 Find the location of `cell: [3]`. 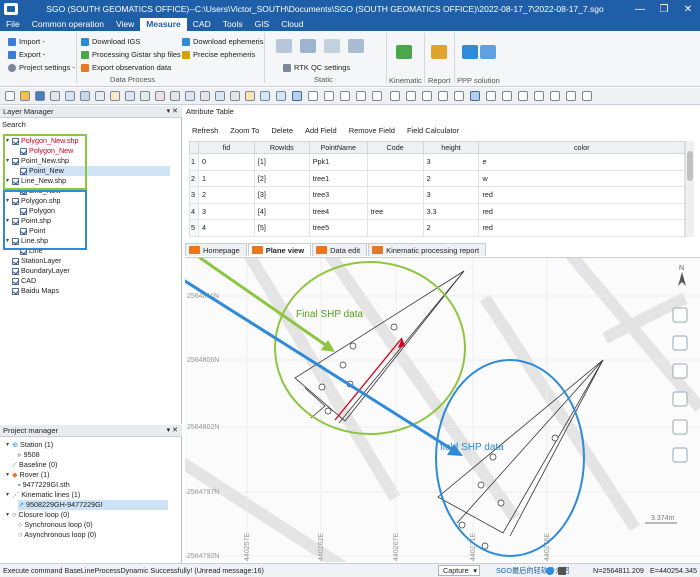

cell: [3] is located at coordinates (281, 195).